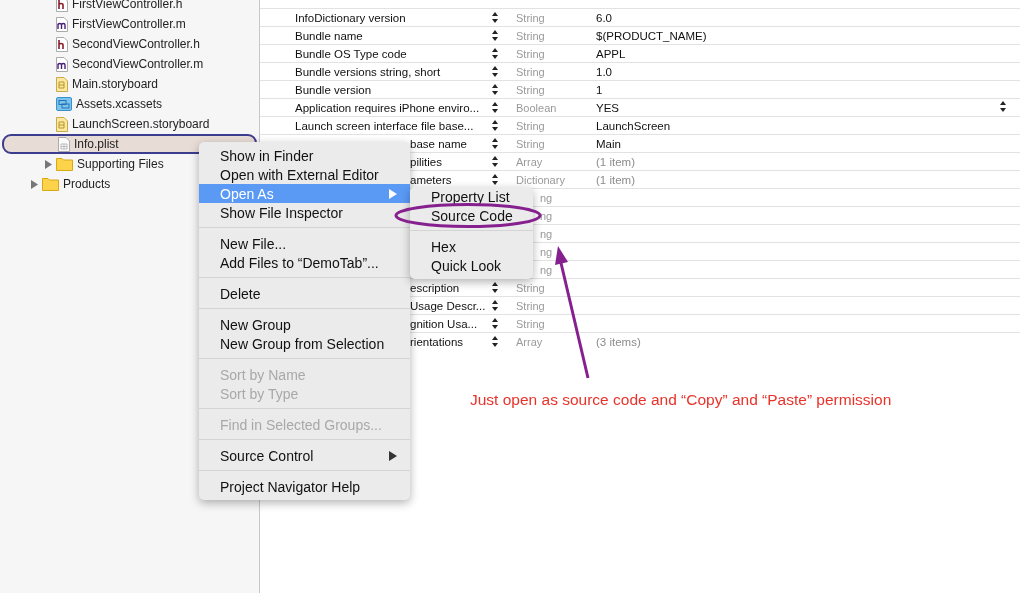 Image resolution: width=1024 pixels, height=593 pixels. What do you see at coordinates (304, 293) in the screenshot?
I see `menu-item: Delete` at bounding box center [304, 293].